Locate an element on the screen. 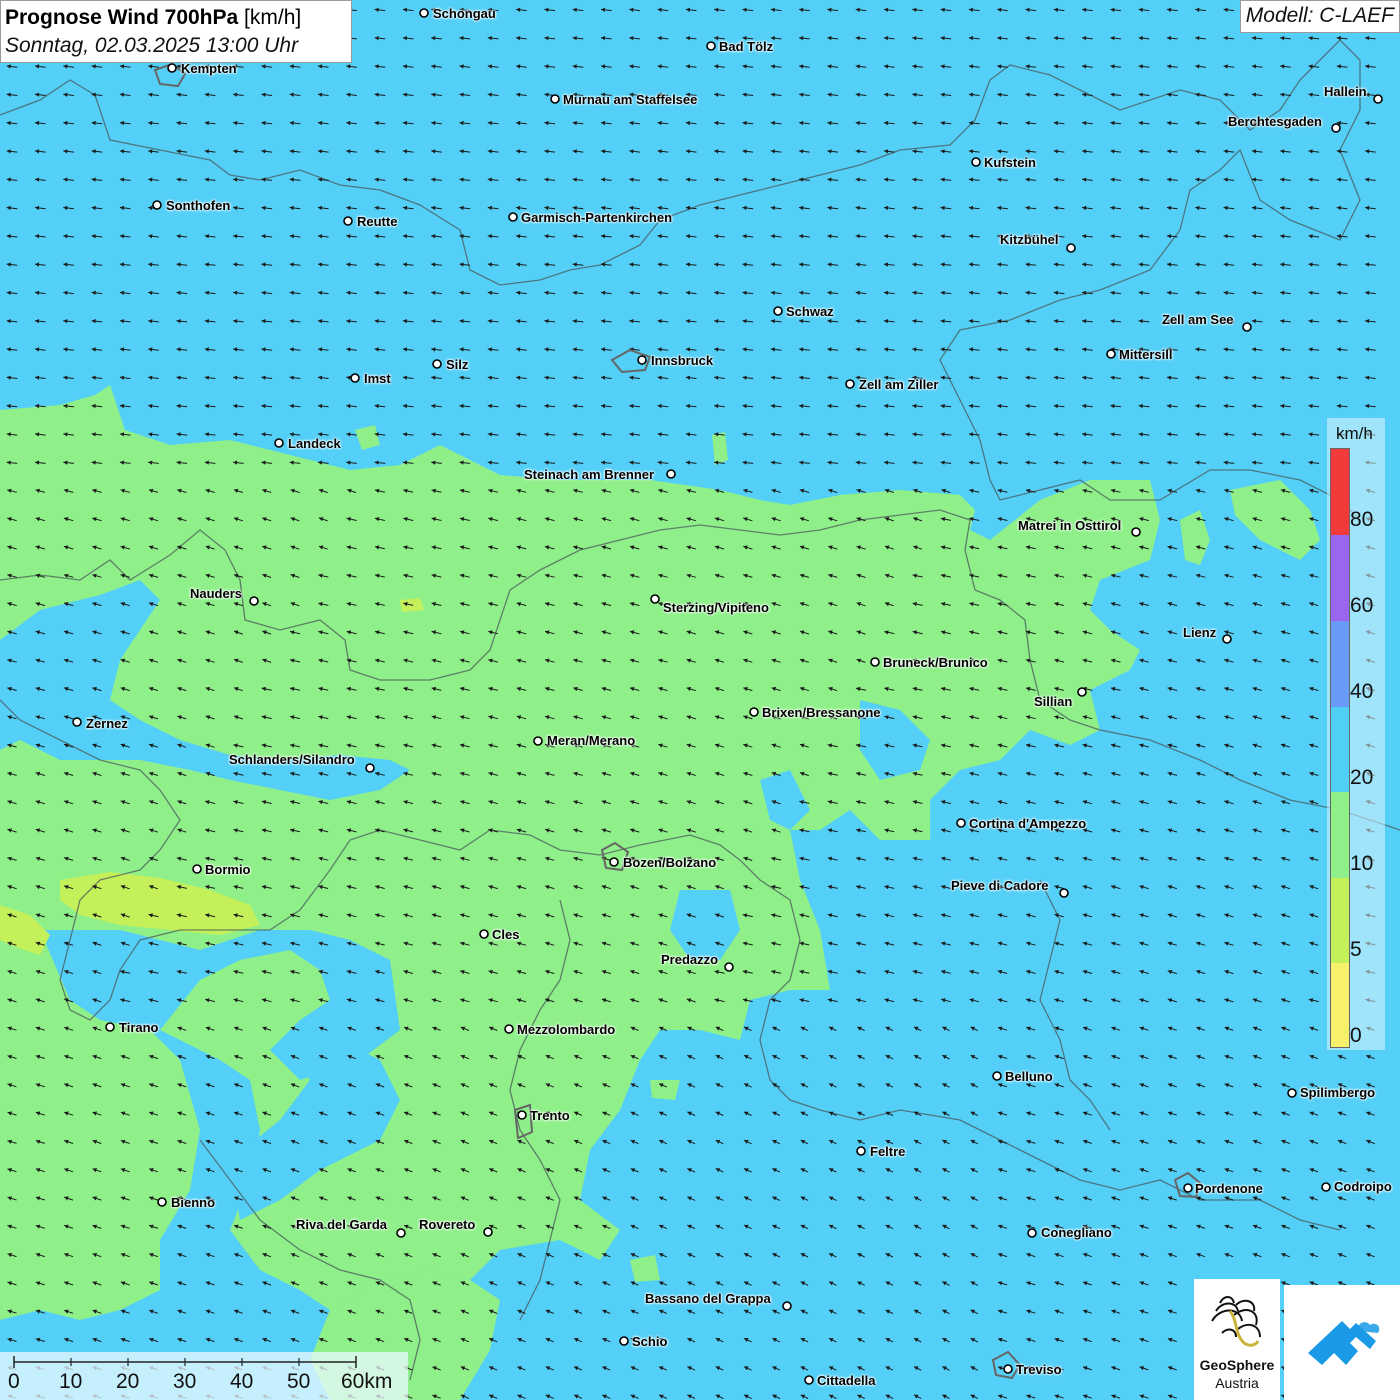  map-title: Prognose Wind 700hPa [km/h] is located at coordinates (178, 18).